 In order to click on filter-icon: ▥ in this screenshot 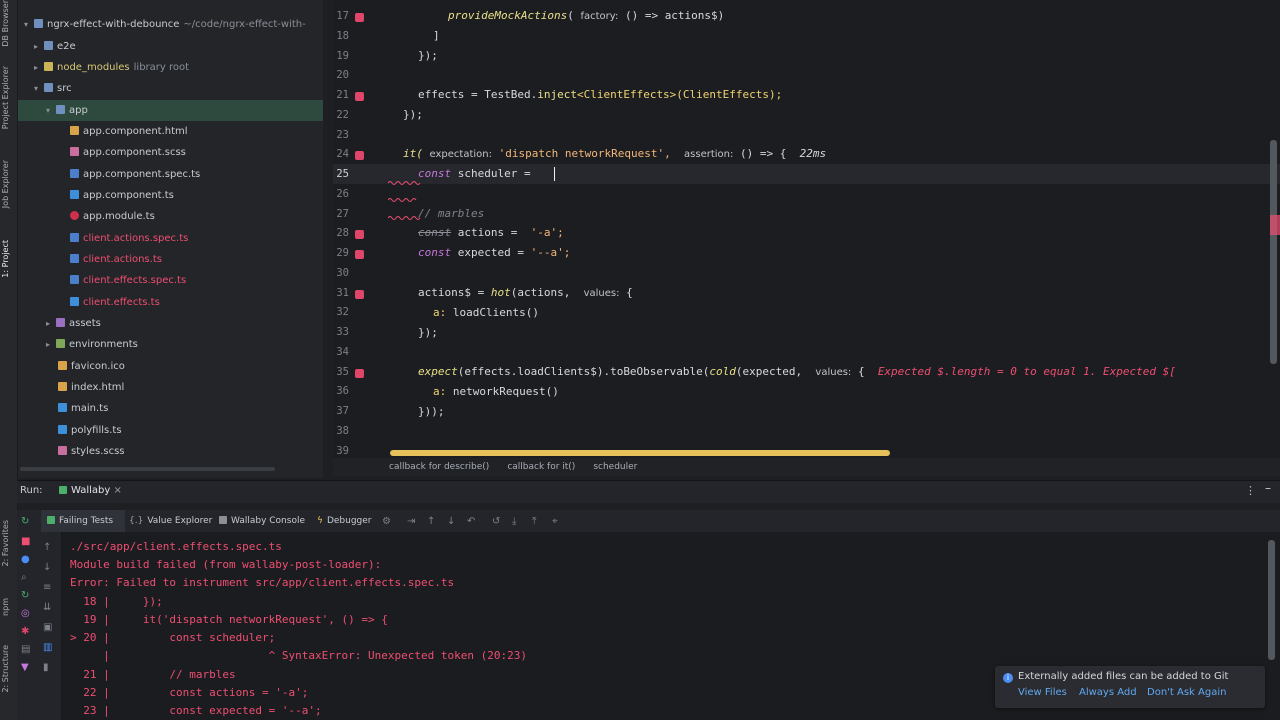, I will do `click(47, 647)`.